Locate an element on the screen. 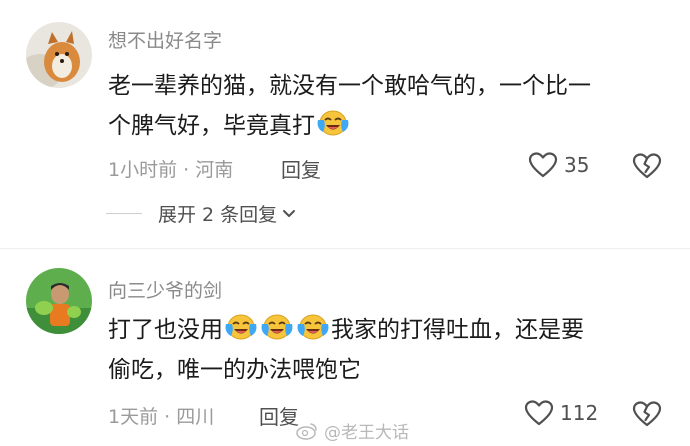 The width and height of the screenshot is (690, 446). watermark-text: @老王大话 is located at coordinates (366, 433).